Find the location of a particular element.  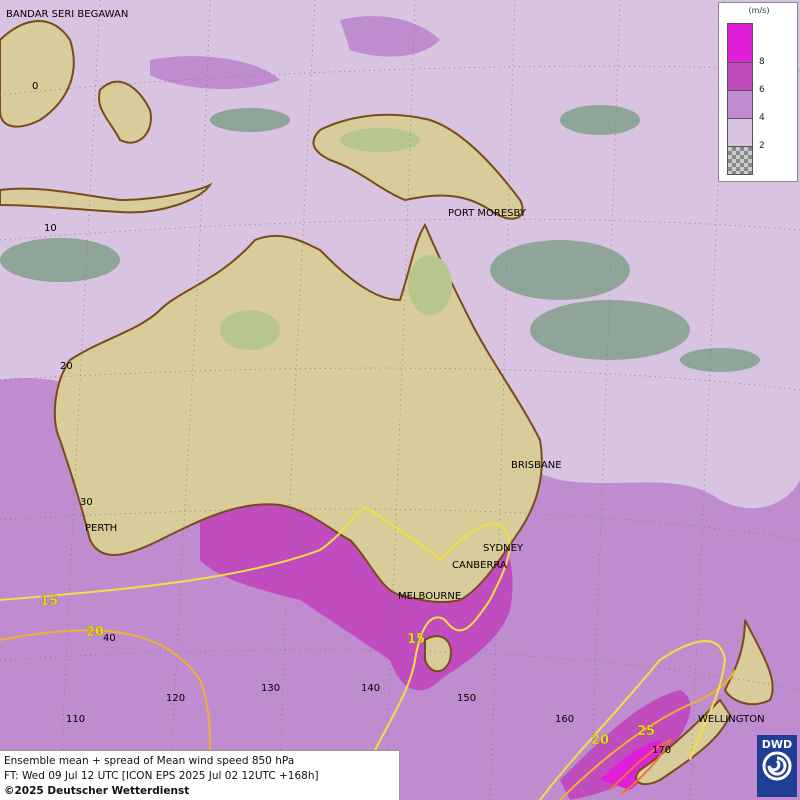

dwd-logo: DWD is located at coordinates (777, 766).